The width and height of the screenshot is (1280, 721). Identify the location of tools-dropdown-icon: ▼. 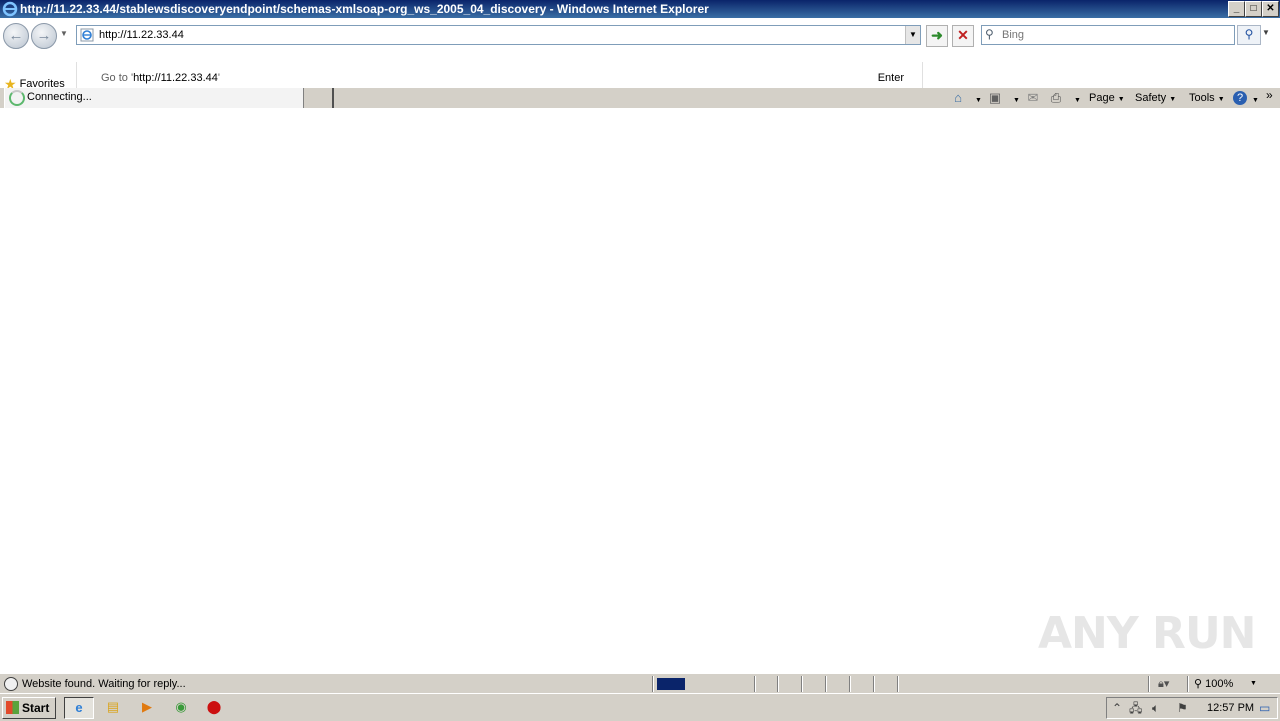
(1221, 99).